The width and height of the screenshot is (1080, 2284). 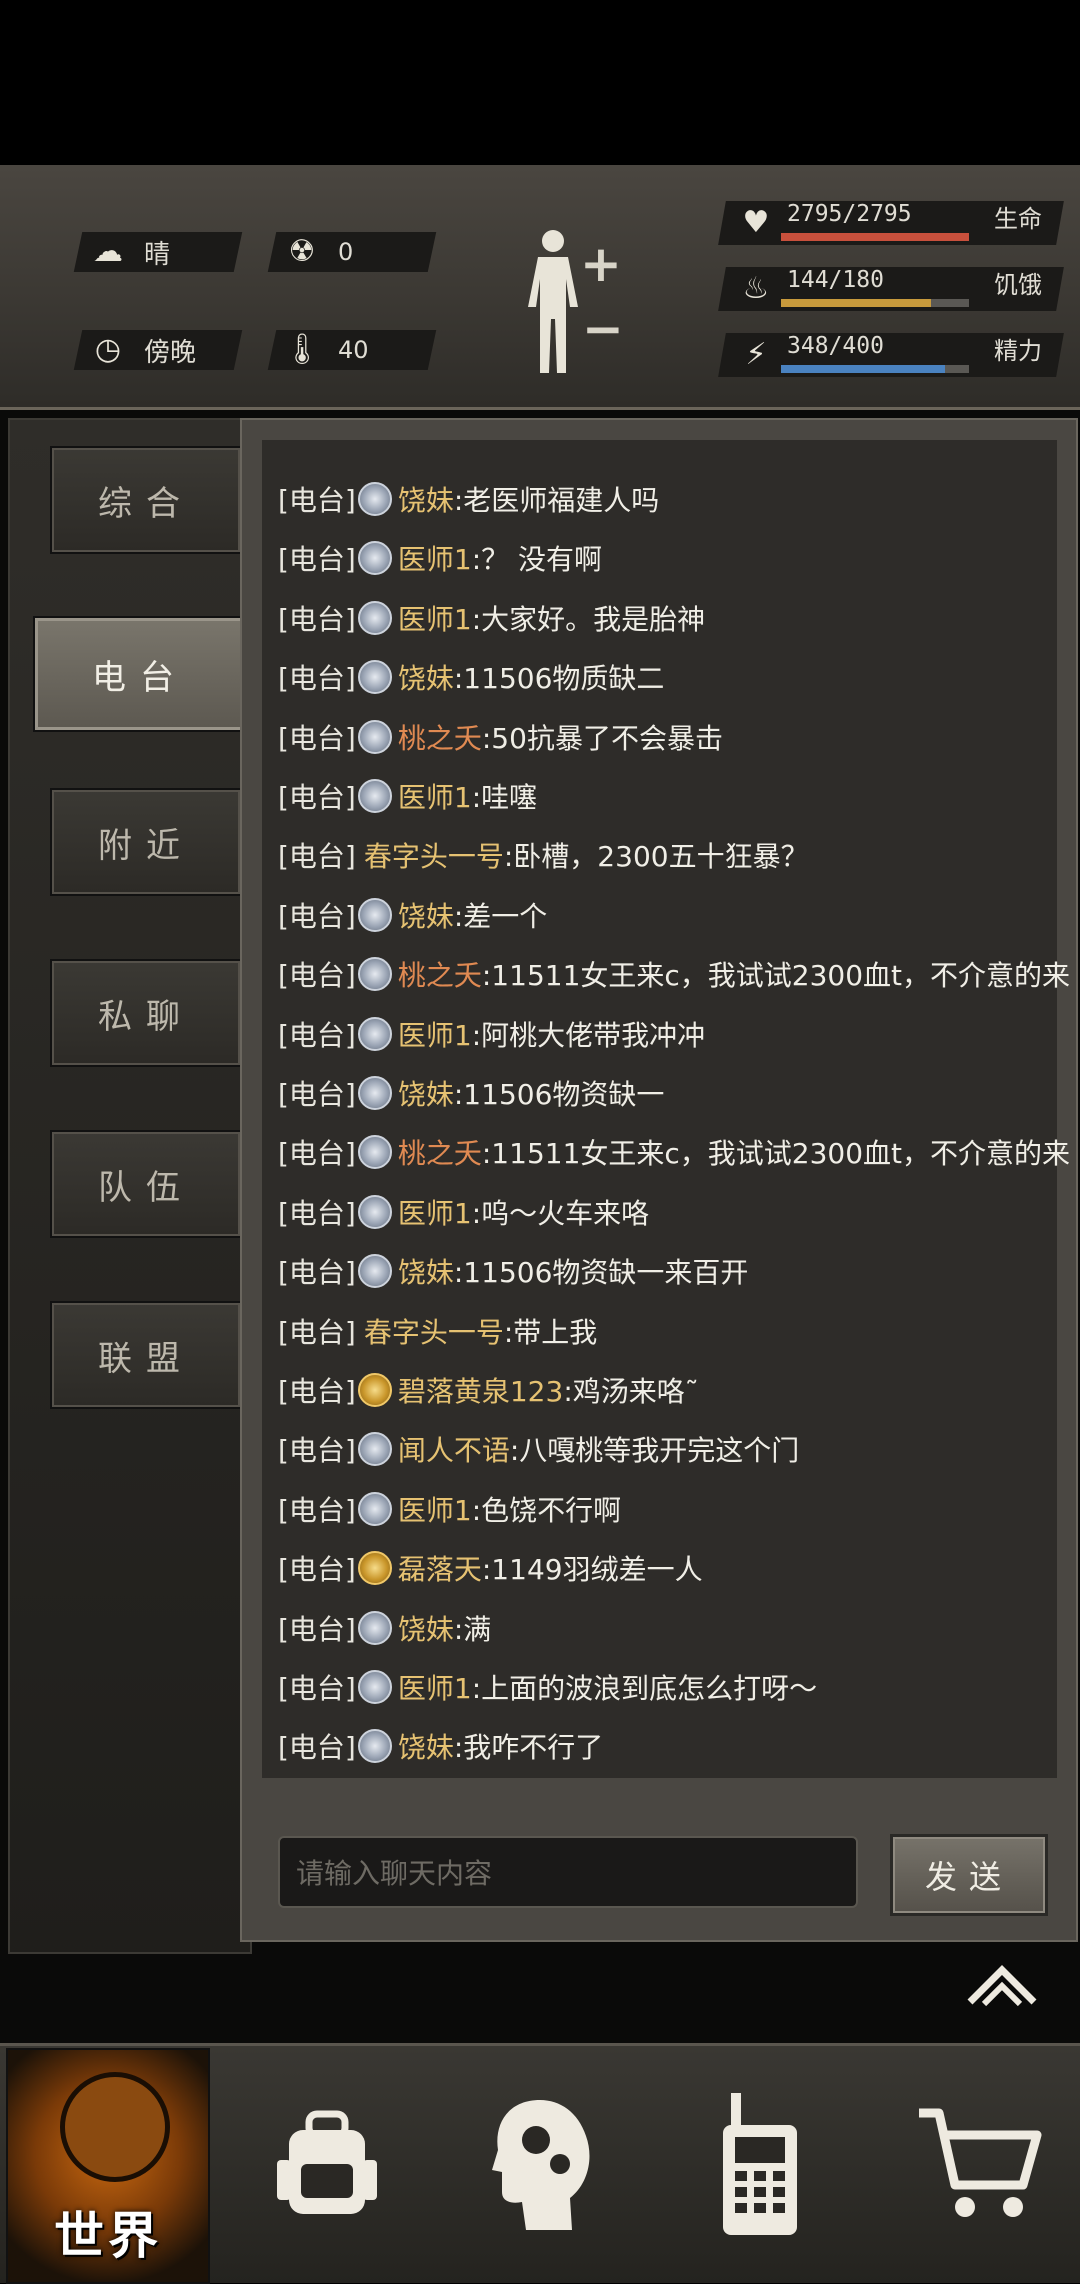 I want to click on tab-radio: 电台, so click(x=140, y=674).